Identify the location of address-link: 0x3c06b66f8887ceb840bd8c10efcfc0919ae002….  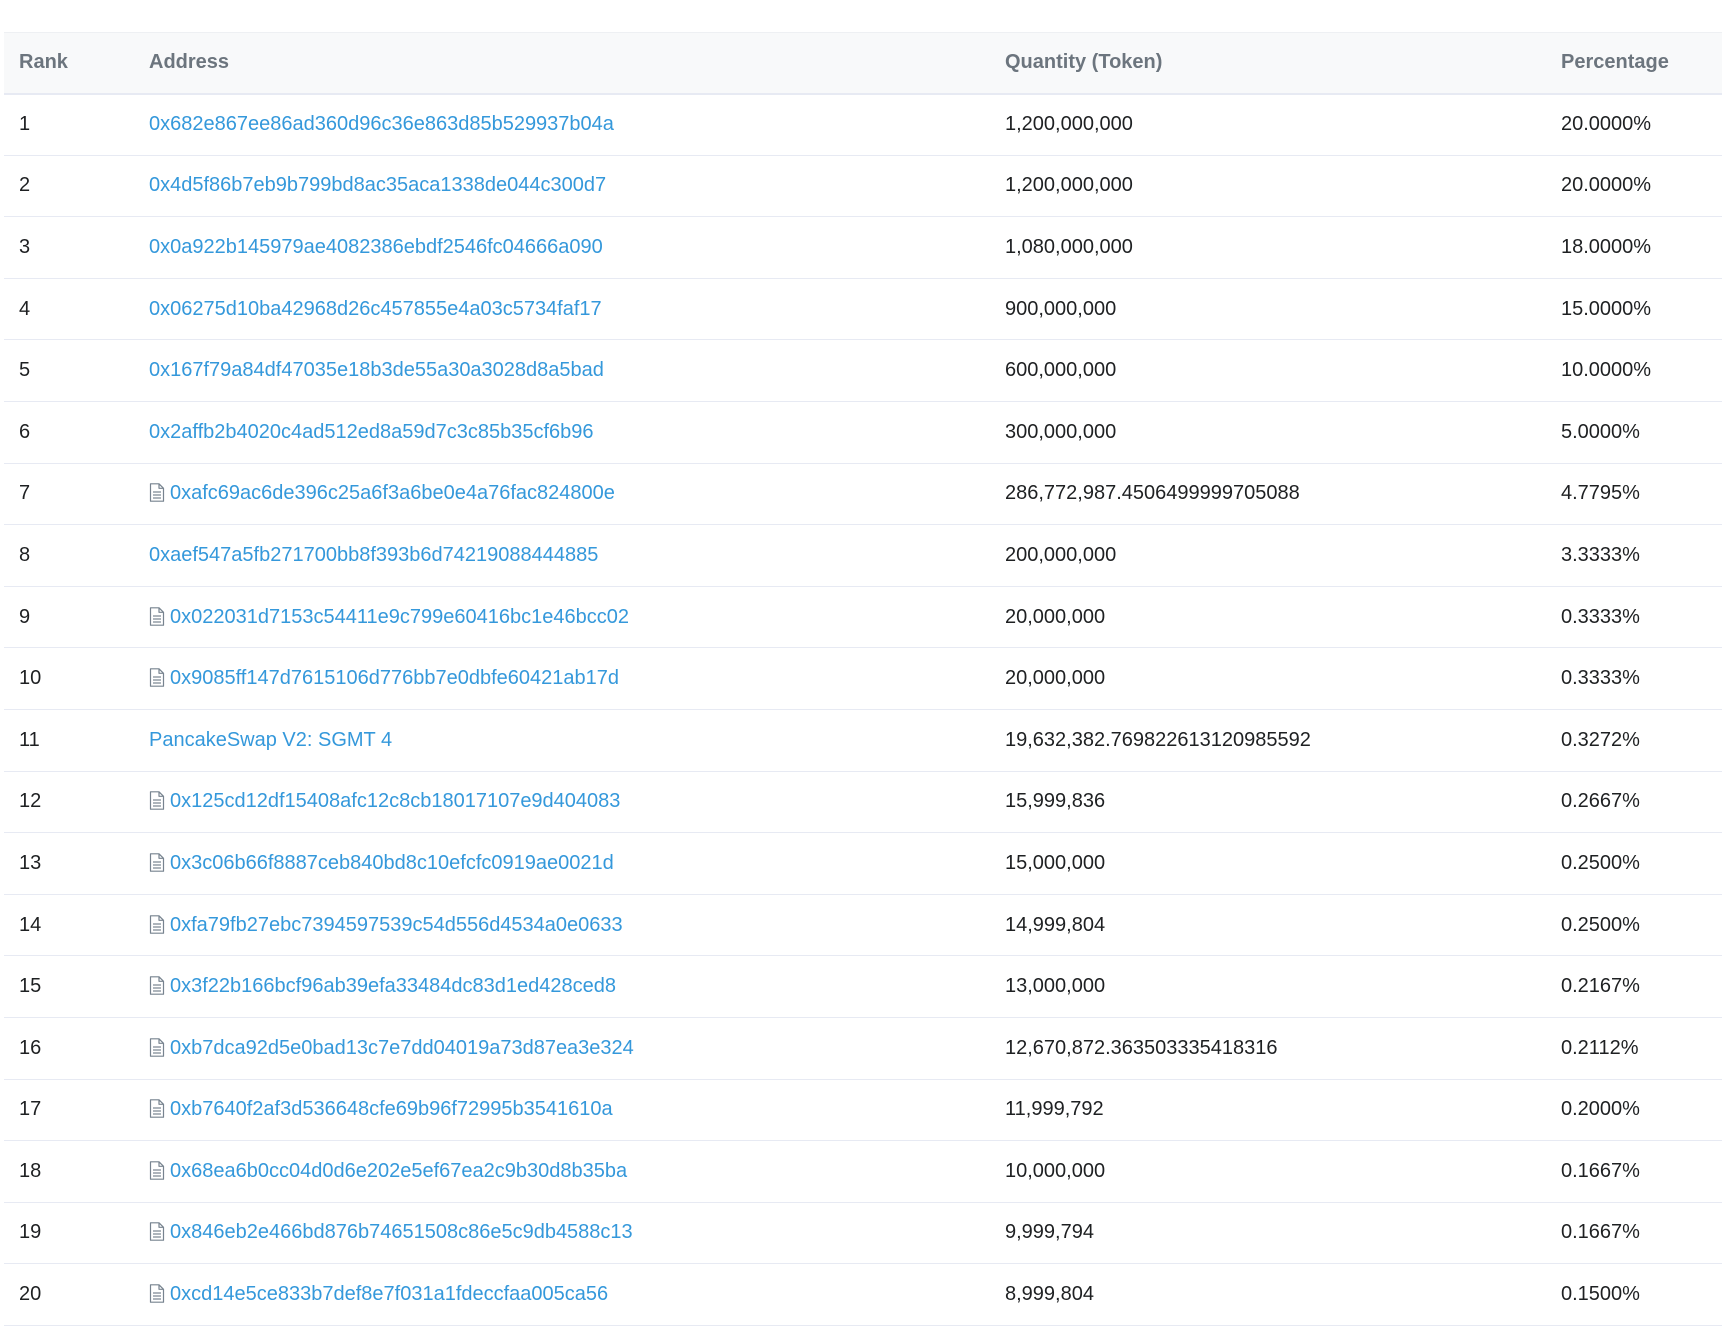
(392, 863).